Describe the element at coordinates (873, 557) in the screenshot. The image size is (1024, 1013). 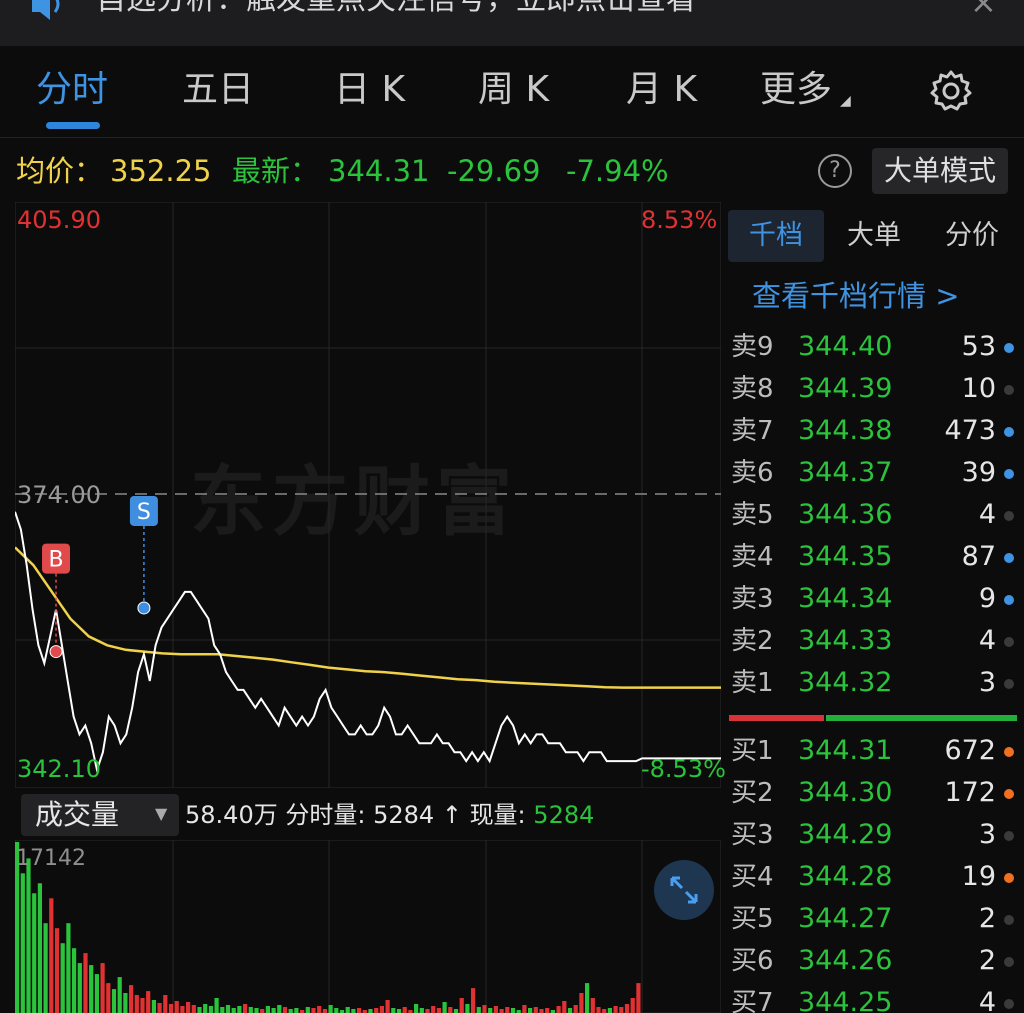
I see `ask-row-6: 卖4 344.35 87` at that location.